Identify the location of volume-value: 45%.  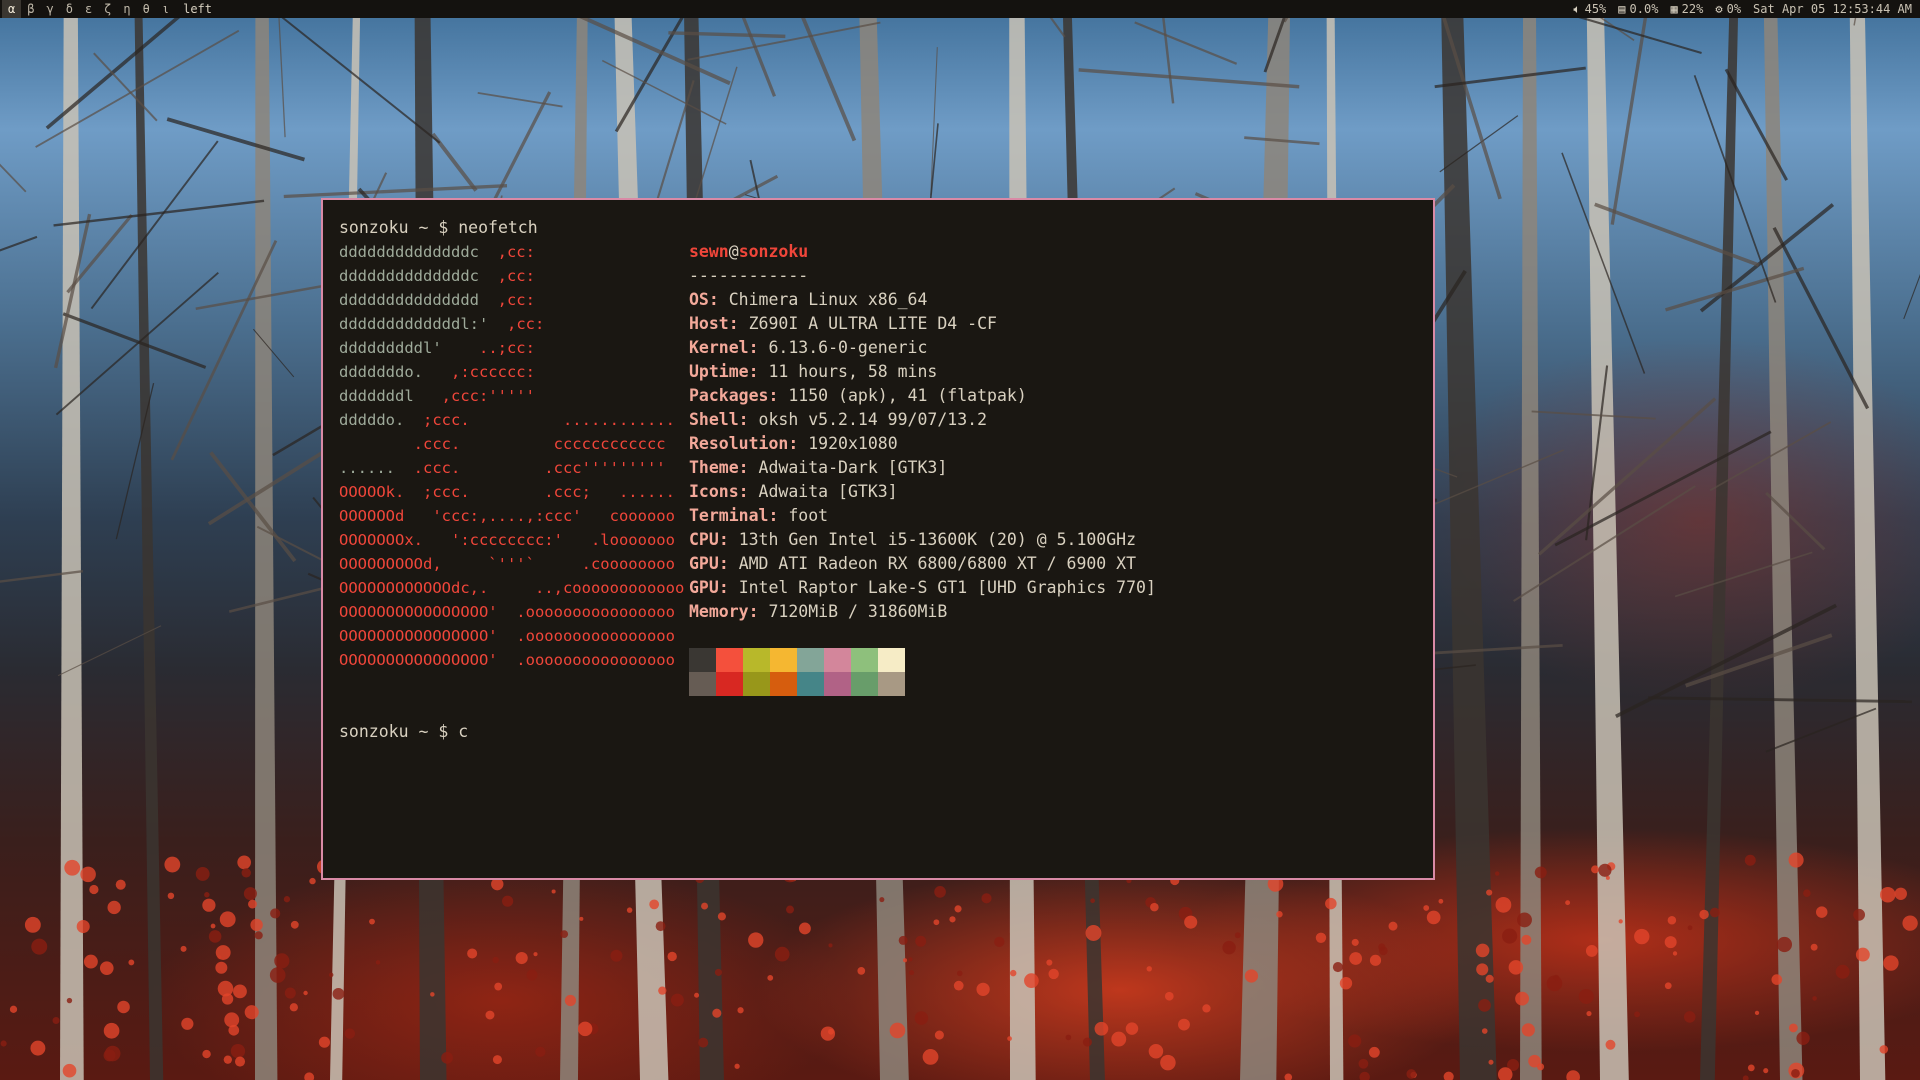
(1595, 9).